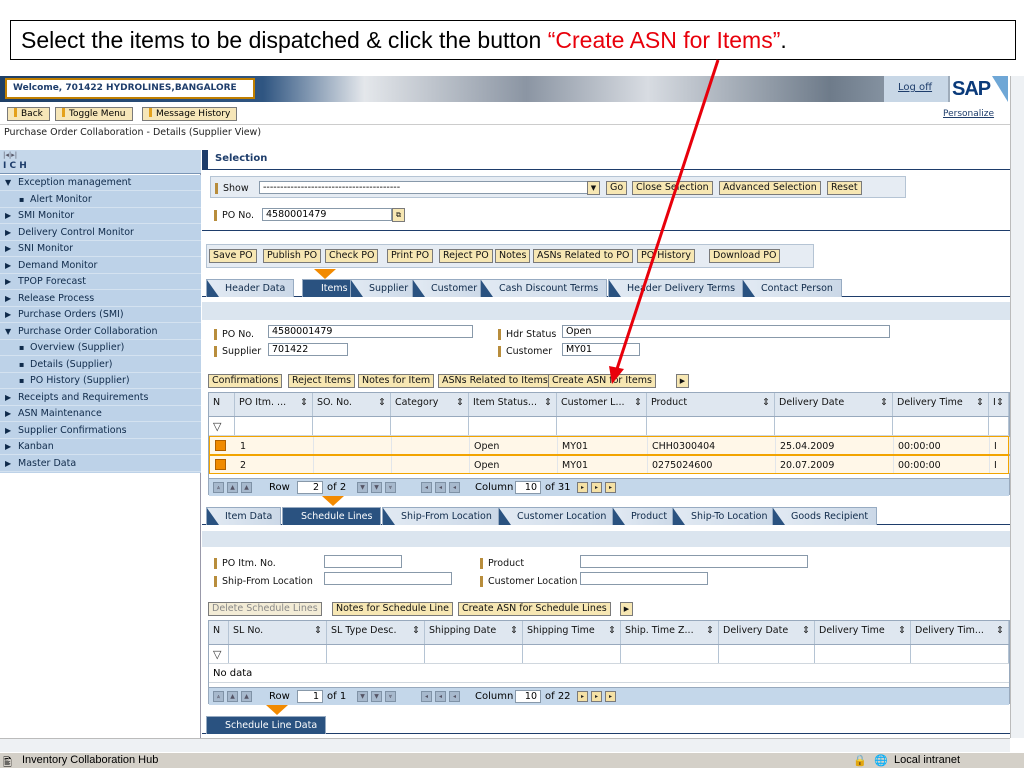  What do you see at coordinates (376, 632) in the screenshot?
I see `column-header: SL Type Desc. ⇕` at bounding box center [376, 632].